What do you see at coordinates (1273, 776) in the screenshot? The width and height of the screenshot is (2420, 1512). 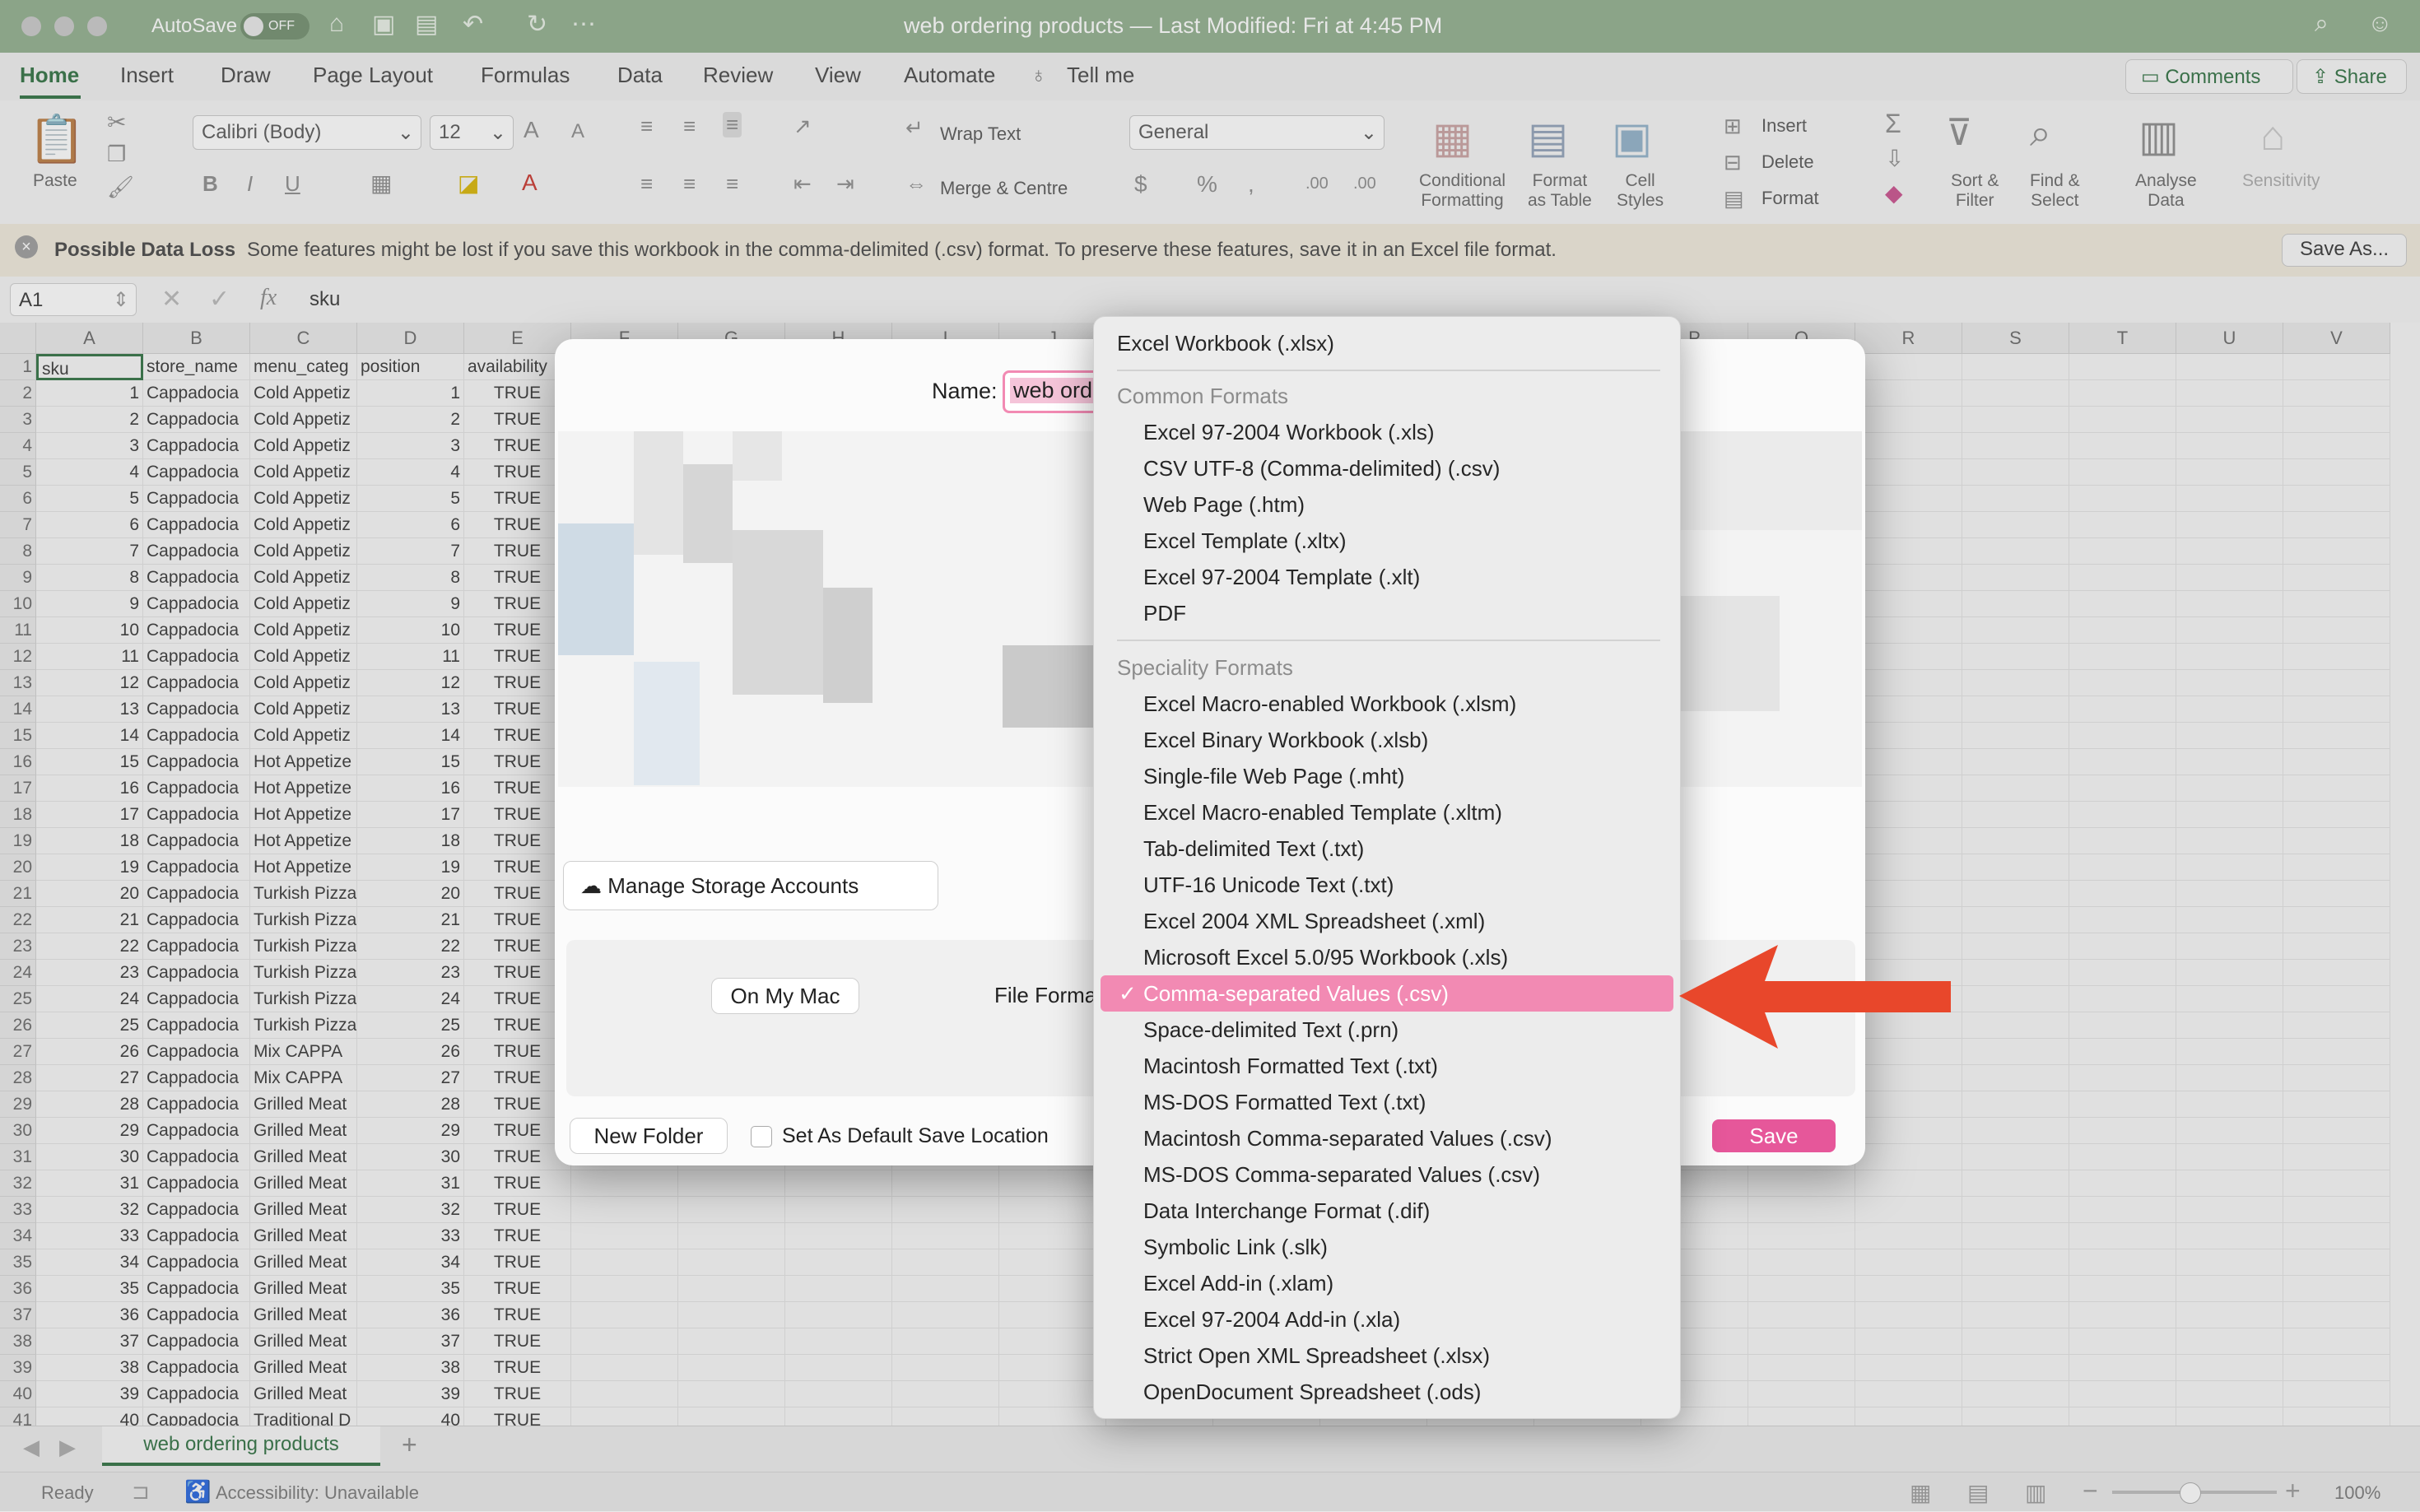 I see `format-option: Single-file Web Page (.mht)` at bounding box center [1273, 776].